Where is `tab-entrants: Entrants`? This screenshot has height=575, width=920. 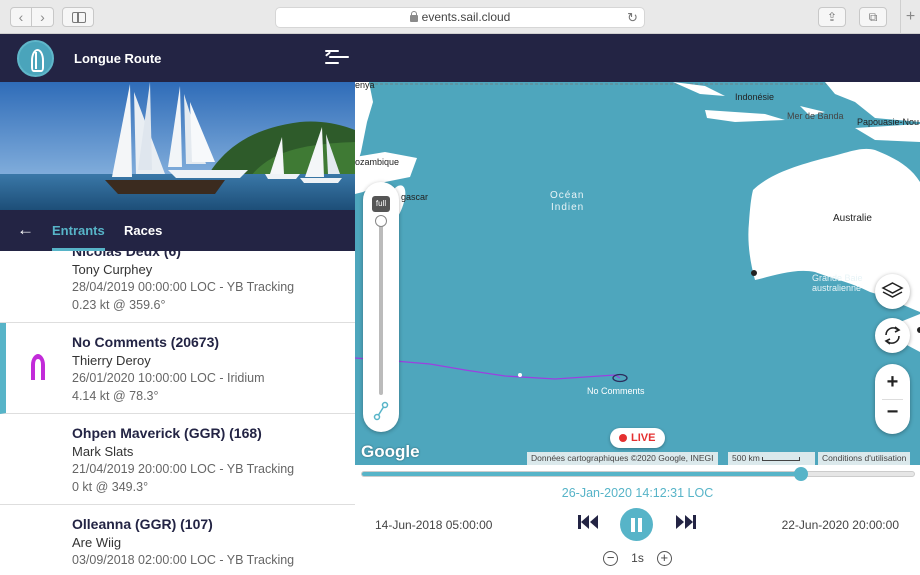 tab-entrants: Entrants is located at coordinates (78, 237).